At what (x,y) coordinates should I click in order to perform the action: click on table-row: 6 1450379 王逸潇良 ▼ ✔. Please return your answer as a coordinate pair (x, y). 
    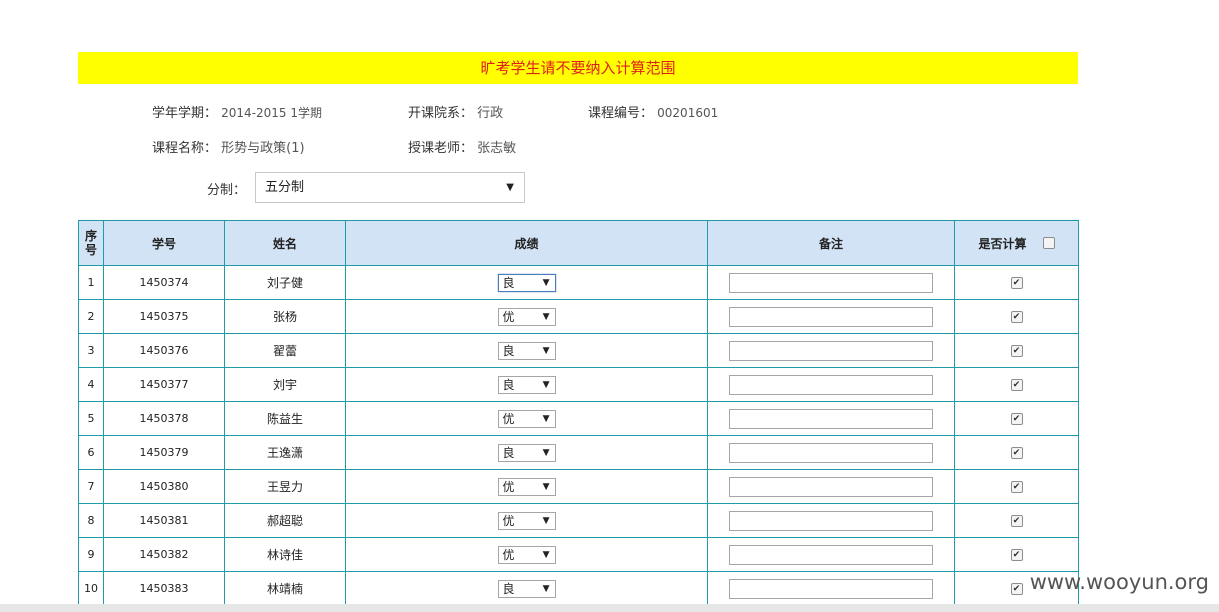
    Looking at the image, I should click on (578, 452).